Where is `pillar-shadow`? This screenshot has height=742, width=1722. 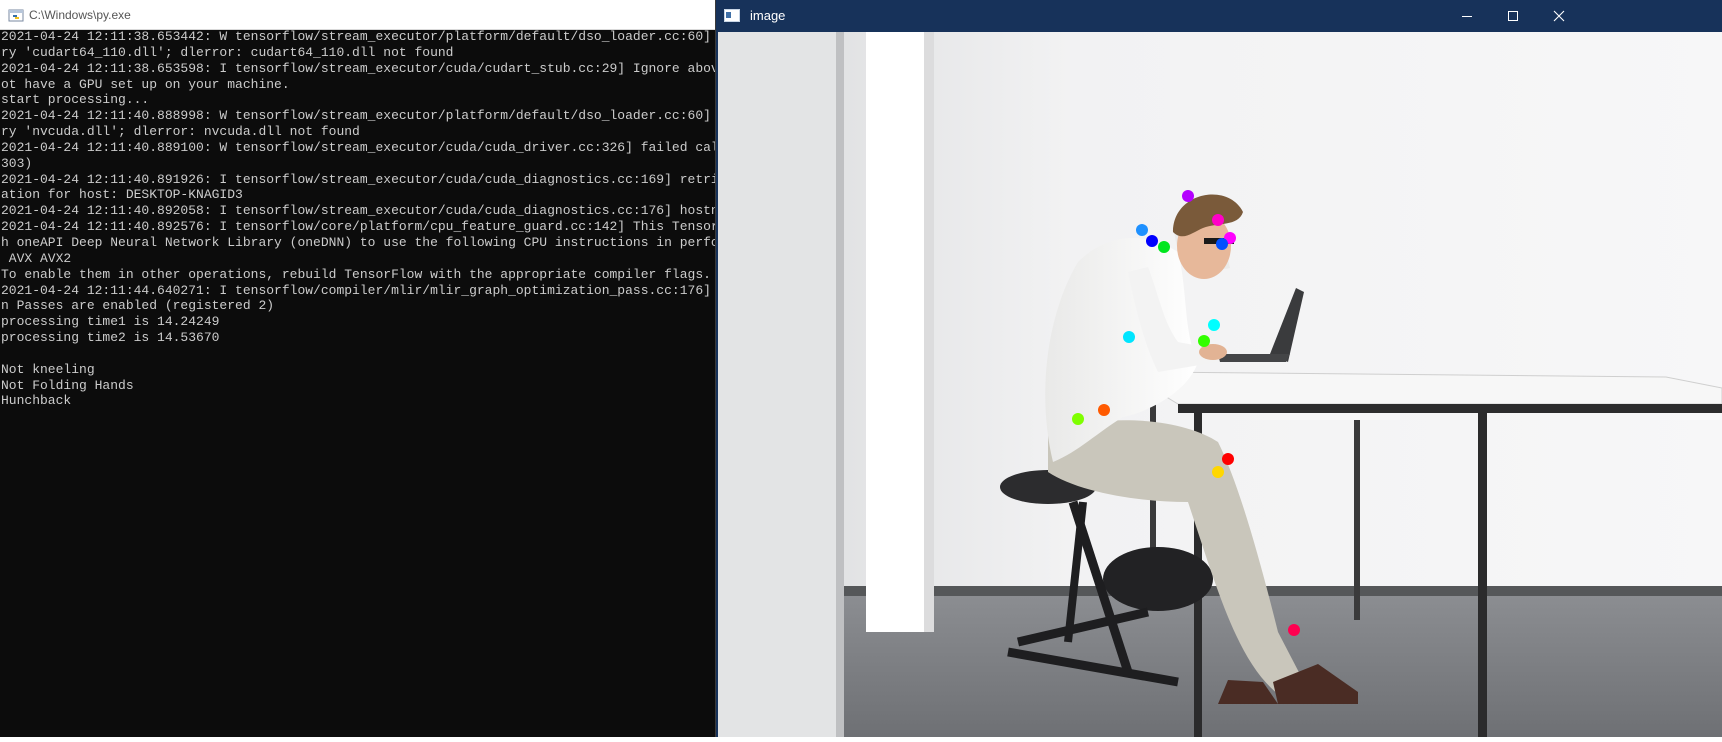 pillar-shadow is located at coordinates (929, 332).